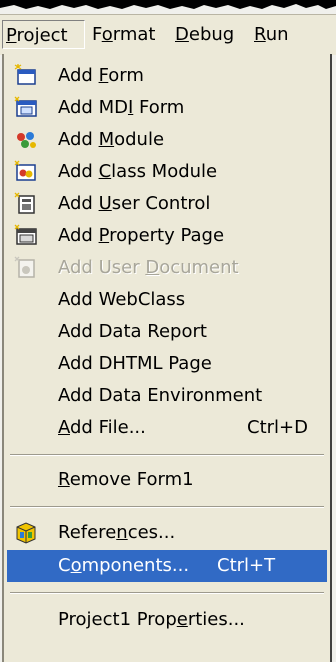 This screenshot has width=336, height=662. I want to click on menu-item-components: Components... Ctrl+T, so click(167, 566).